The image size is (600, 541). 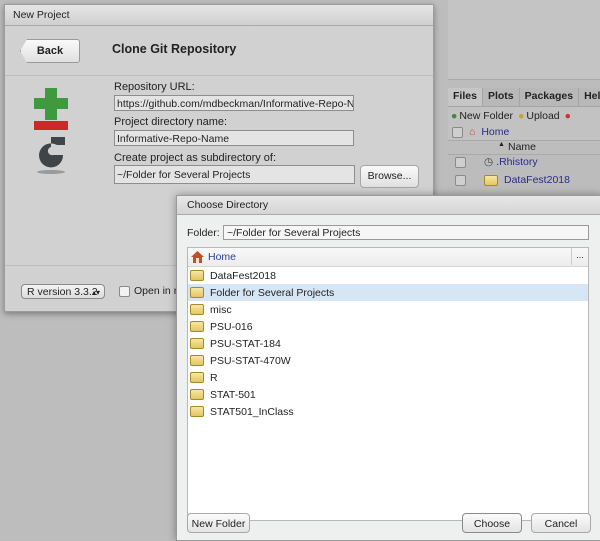 What do you see at coordinates (222, 257) in the screenshot?
I see `home-link: Home` at bounding box center [222, 257].